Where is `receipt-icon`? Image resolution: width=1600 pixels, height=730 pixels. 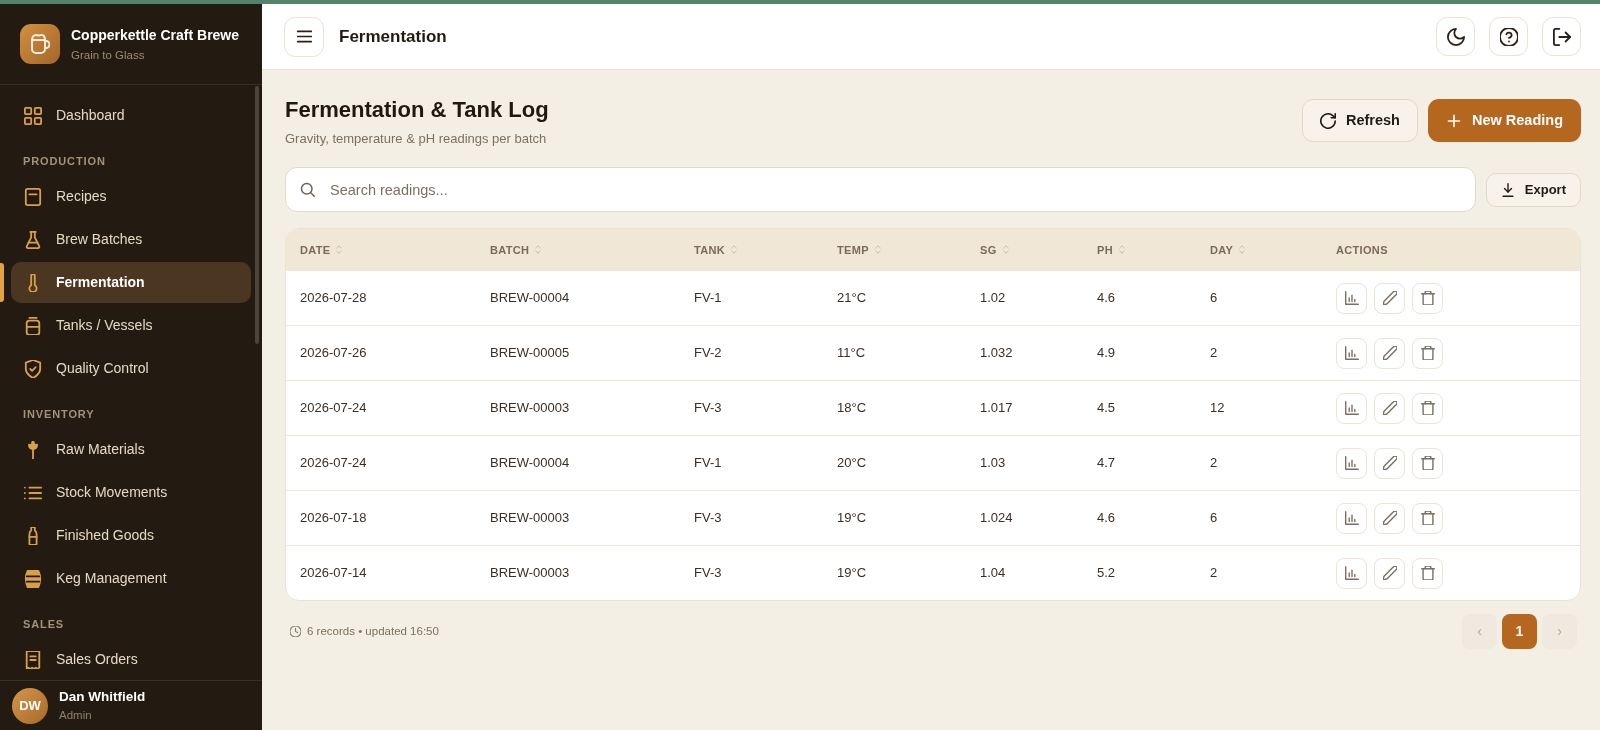
receipt-icon is located at coordinates (33, 659).